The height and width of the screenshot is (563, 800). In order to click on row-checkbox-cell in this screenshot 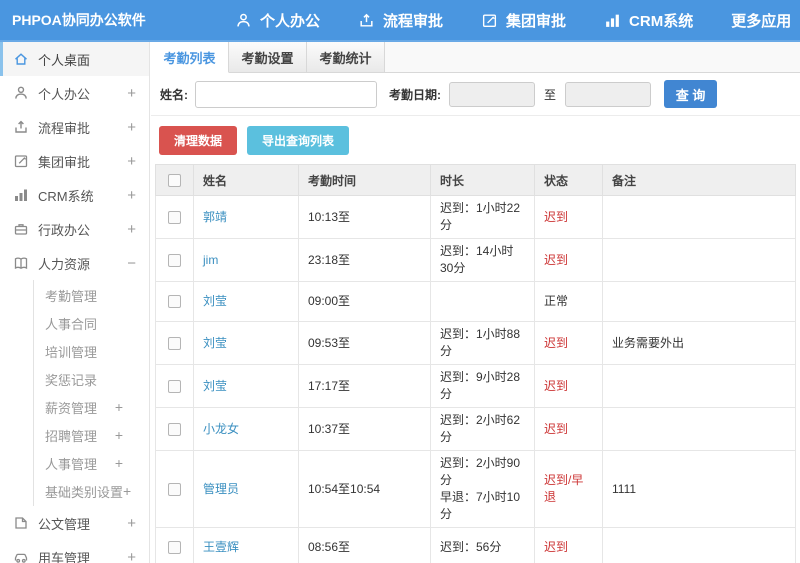, I will do `click(174, 260)`.